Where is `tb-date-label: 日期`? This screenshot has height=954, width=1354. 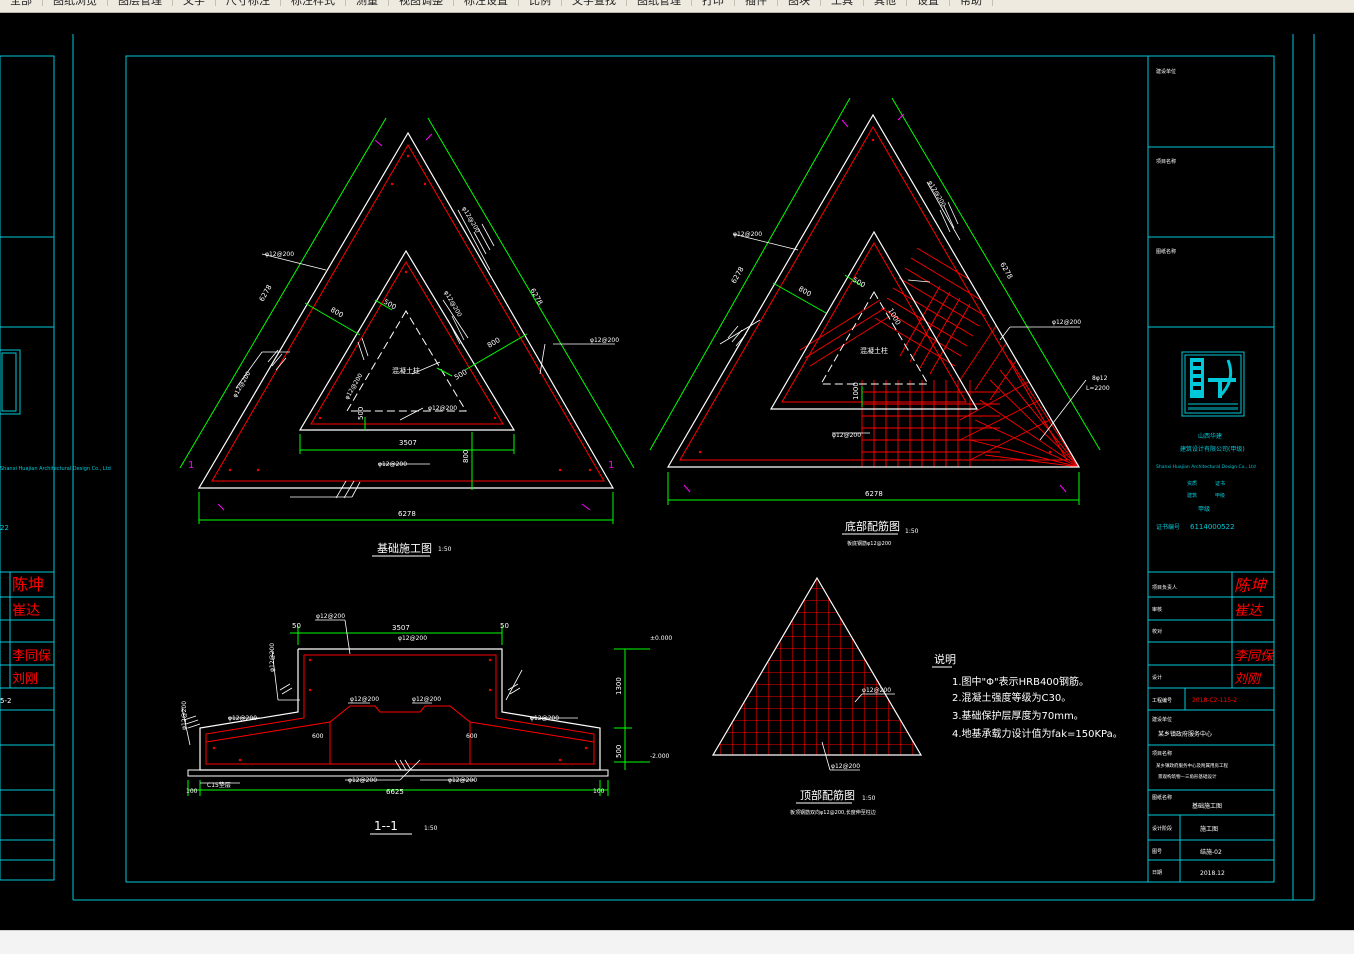 tb-date-label: 日期 is located at coordinates (1157, 873).